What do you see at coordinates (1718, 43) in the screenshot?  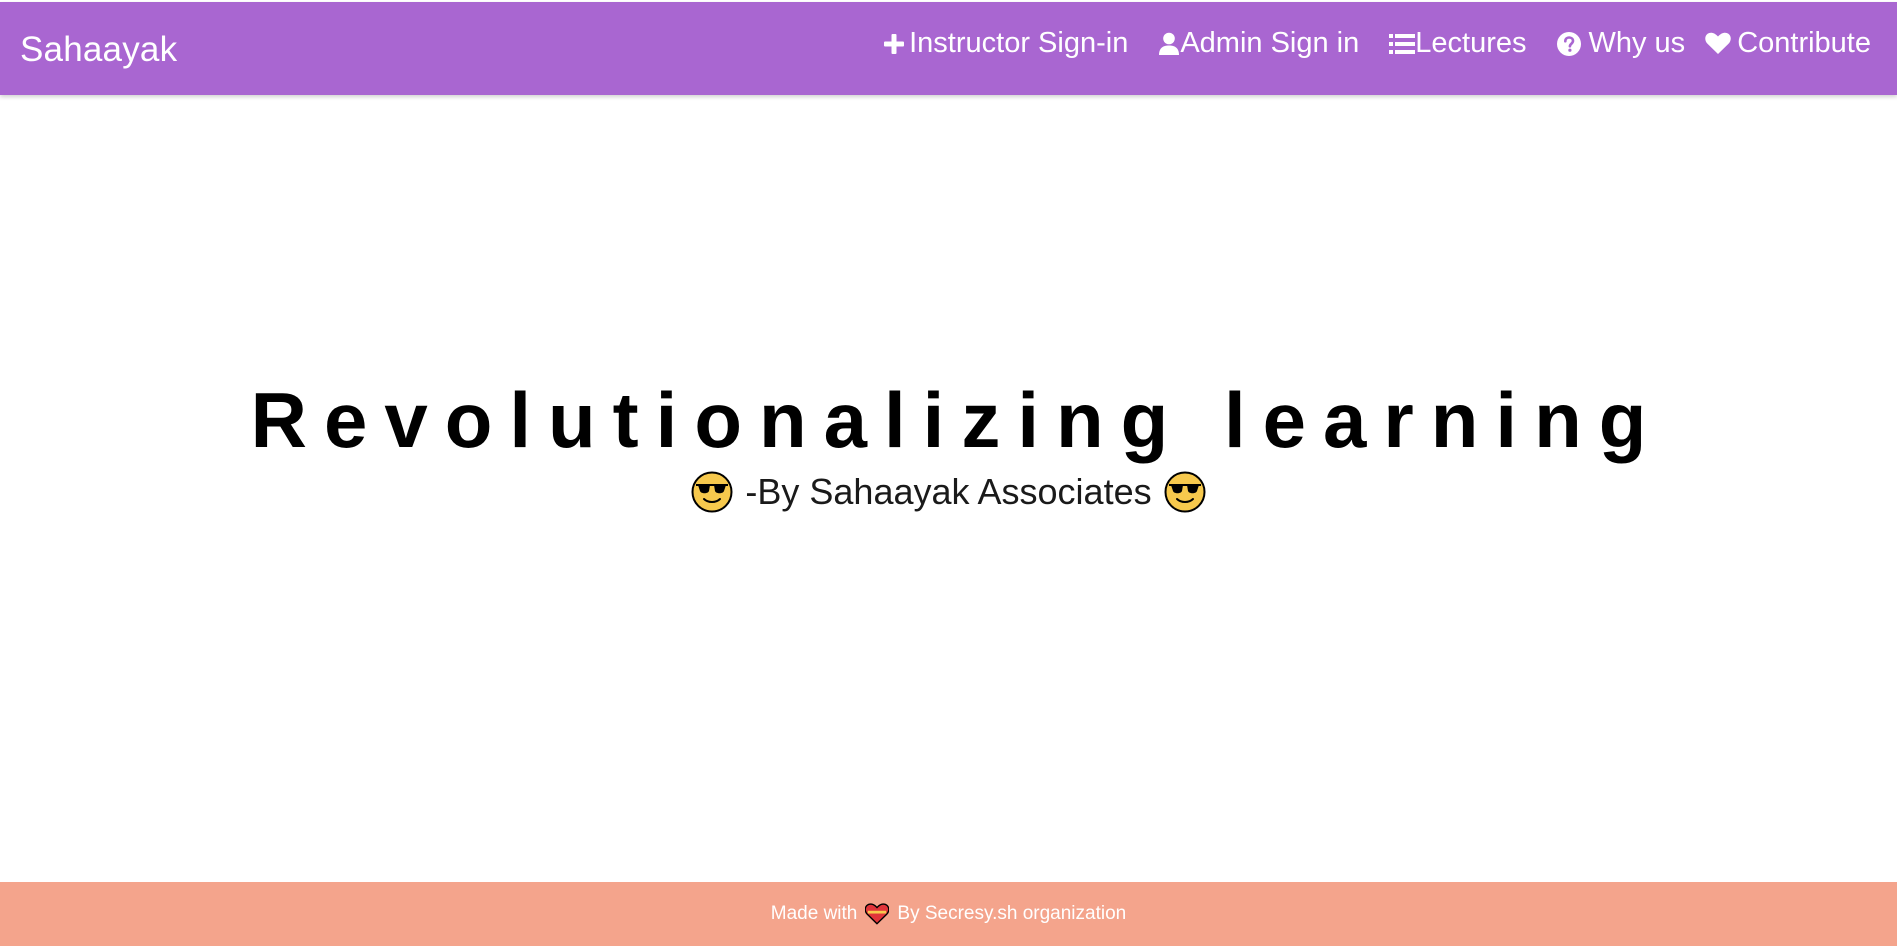 I see `heart-icon` at bounding box center [1718, 43].